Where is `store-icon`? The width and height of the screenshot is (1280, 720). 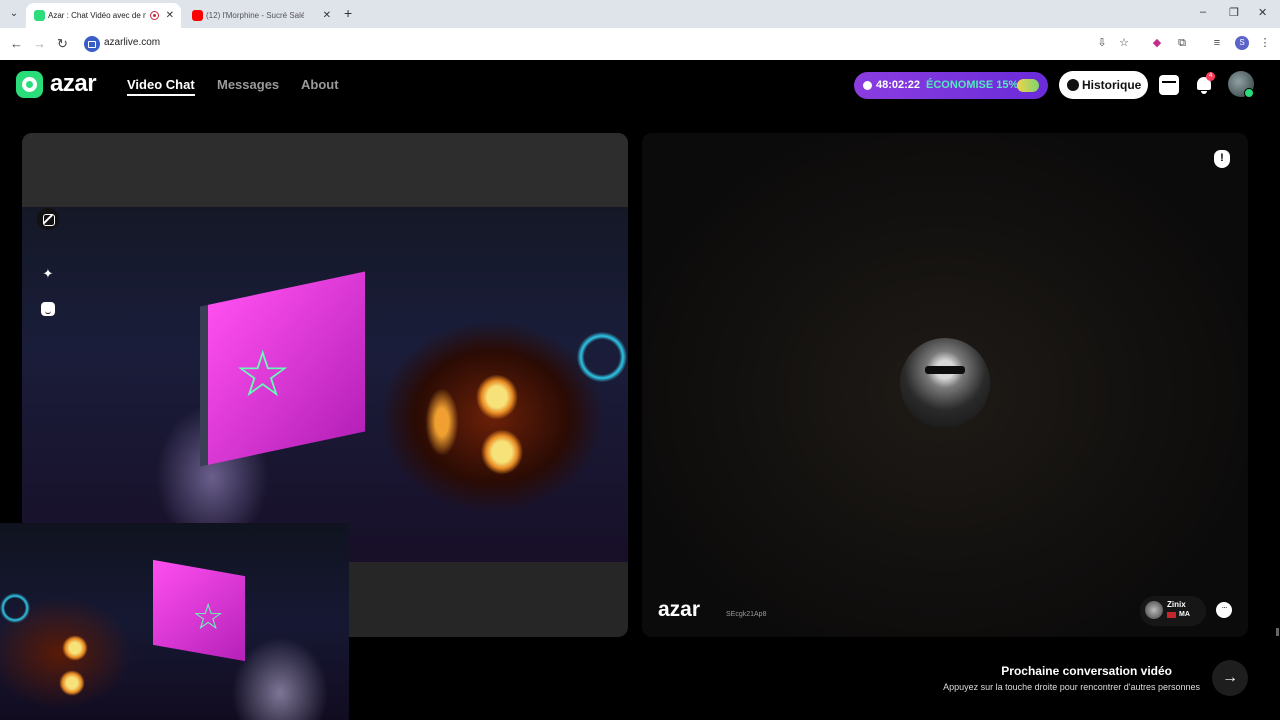
store-icon is located at coordinates (1169, 85).